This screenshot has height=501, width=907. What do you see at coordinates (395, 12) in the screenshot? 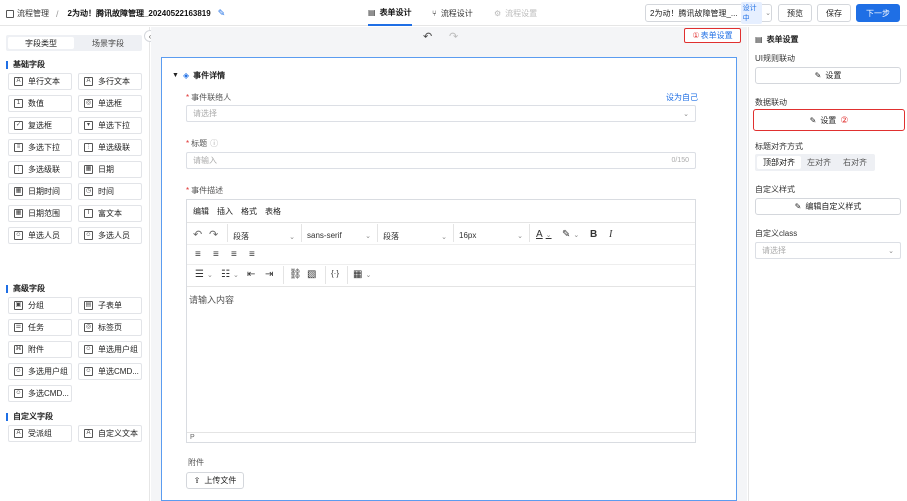
I see `tab-form-design-label: 表单设计` at bounding box center [395, 12].